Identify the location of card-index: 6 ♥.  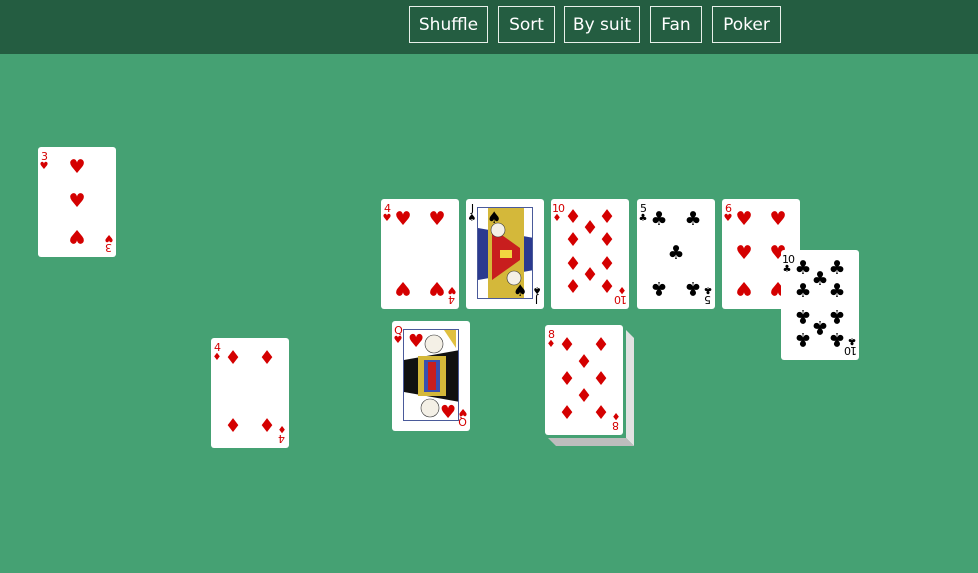
(728, 213).